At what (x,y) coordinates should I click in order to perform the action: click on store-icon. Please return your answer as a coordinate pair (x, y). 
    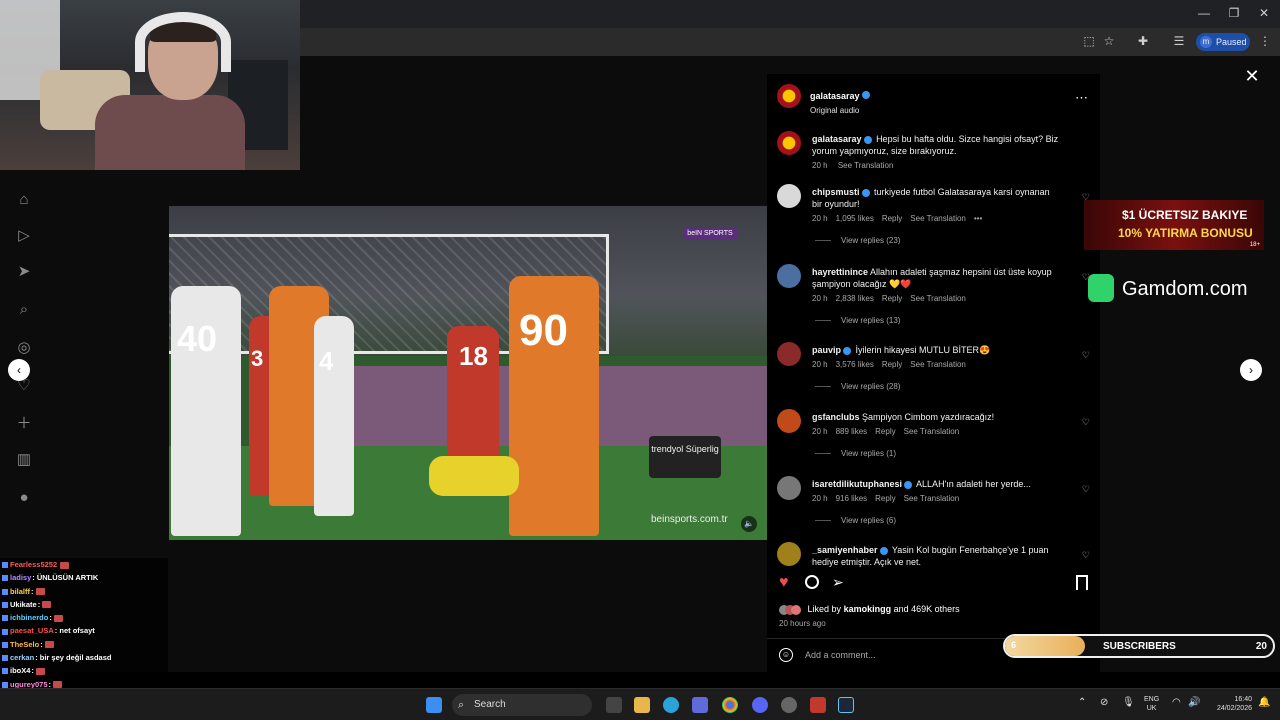
    Looking at the image, I should click on (700, 705).